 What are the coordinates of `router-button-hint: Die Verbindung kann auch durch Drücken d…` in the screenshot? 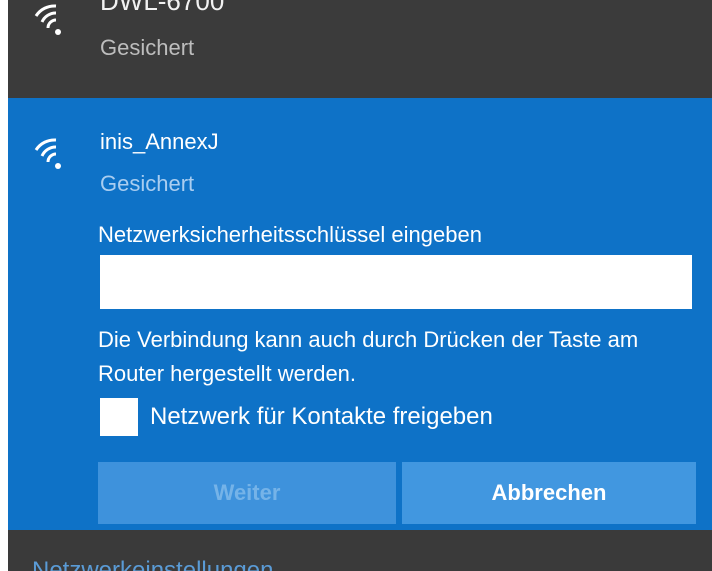 It's located at (368, 356).